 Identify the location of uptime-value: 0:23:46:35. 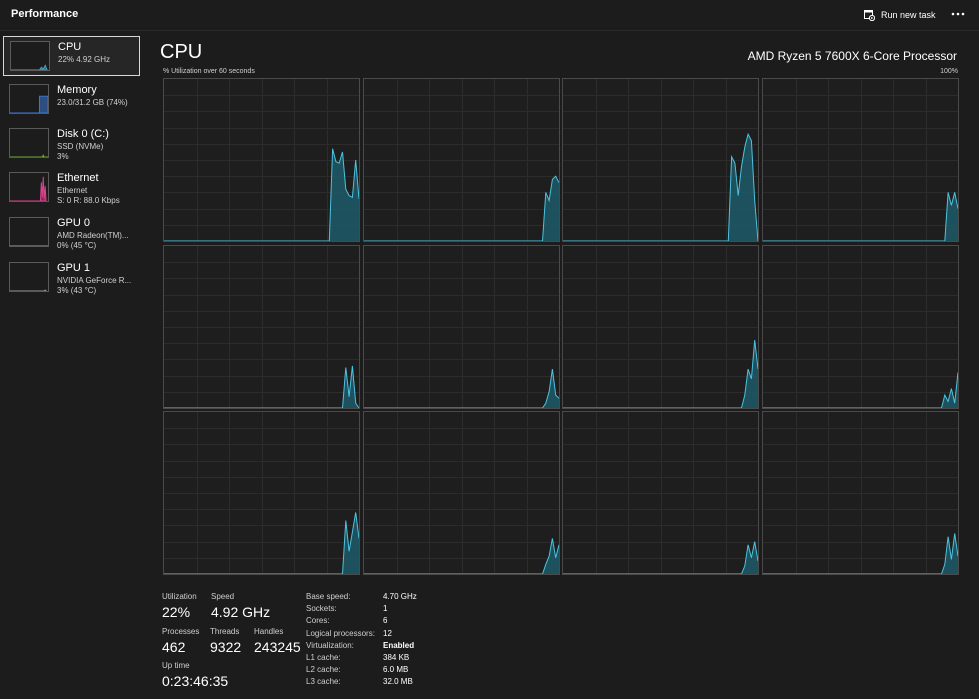
(195, 681).